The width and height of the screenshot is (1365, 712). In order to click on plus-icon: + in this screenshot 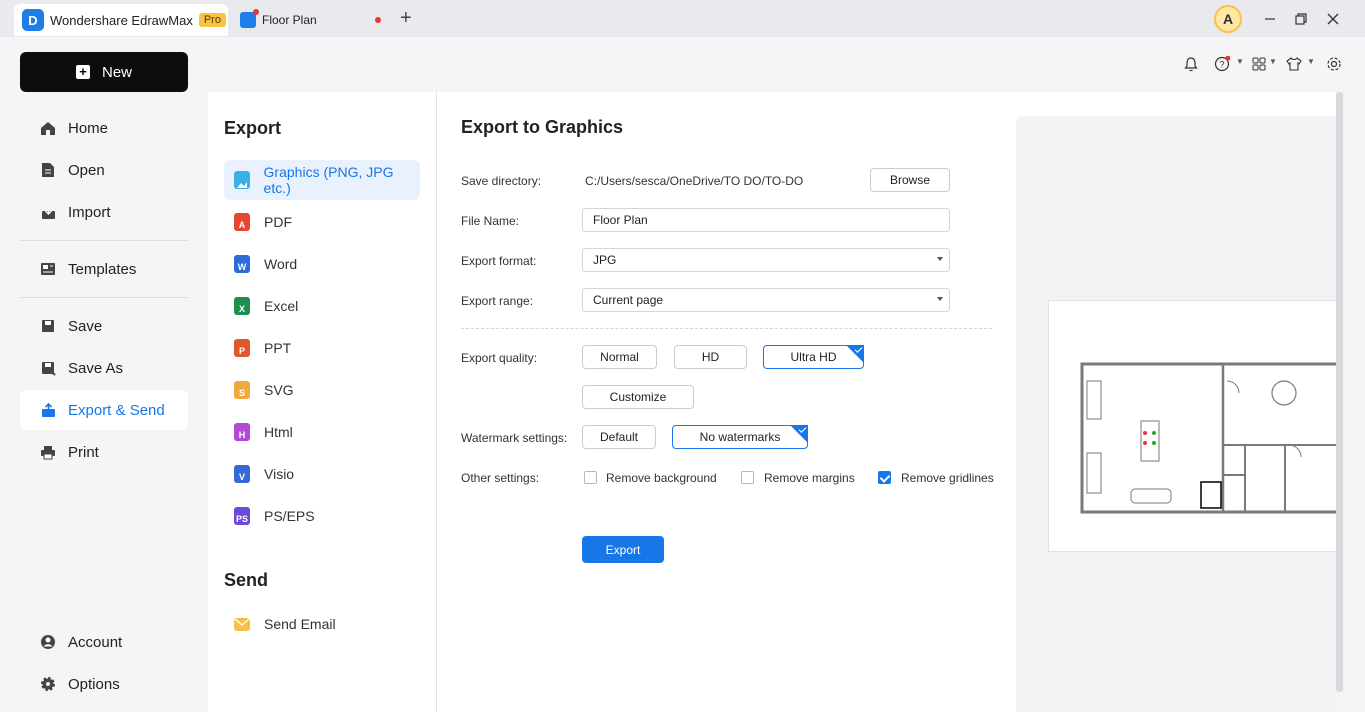, I will do `click(82, 72)`.